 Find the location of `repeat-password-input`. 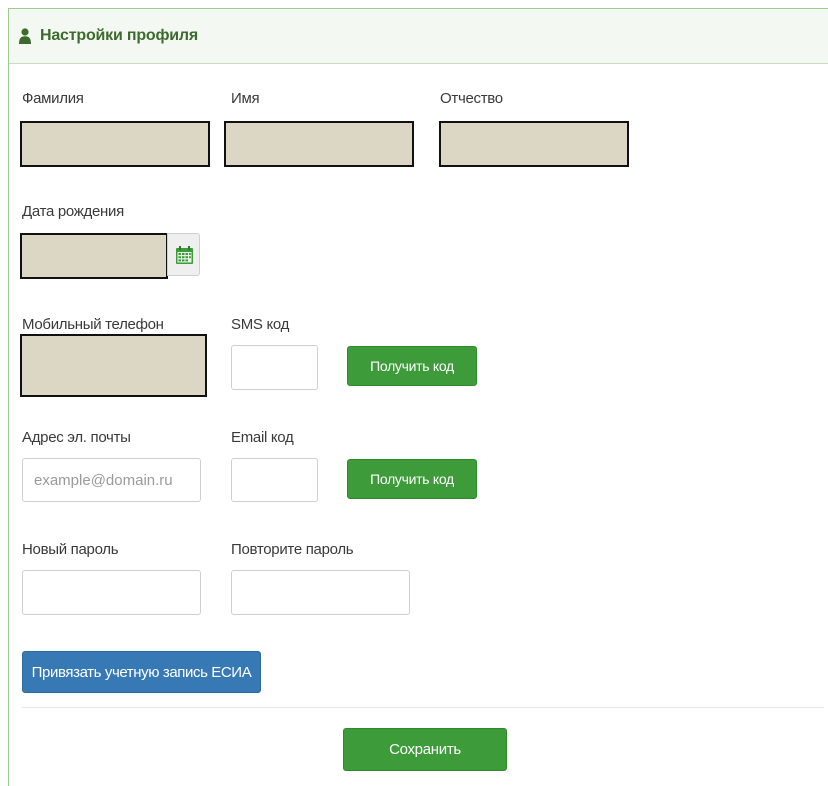

repeat-password-input is located at coordinates (320, 592).